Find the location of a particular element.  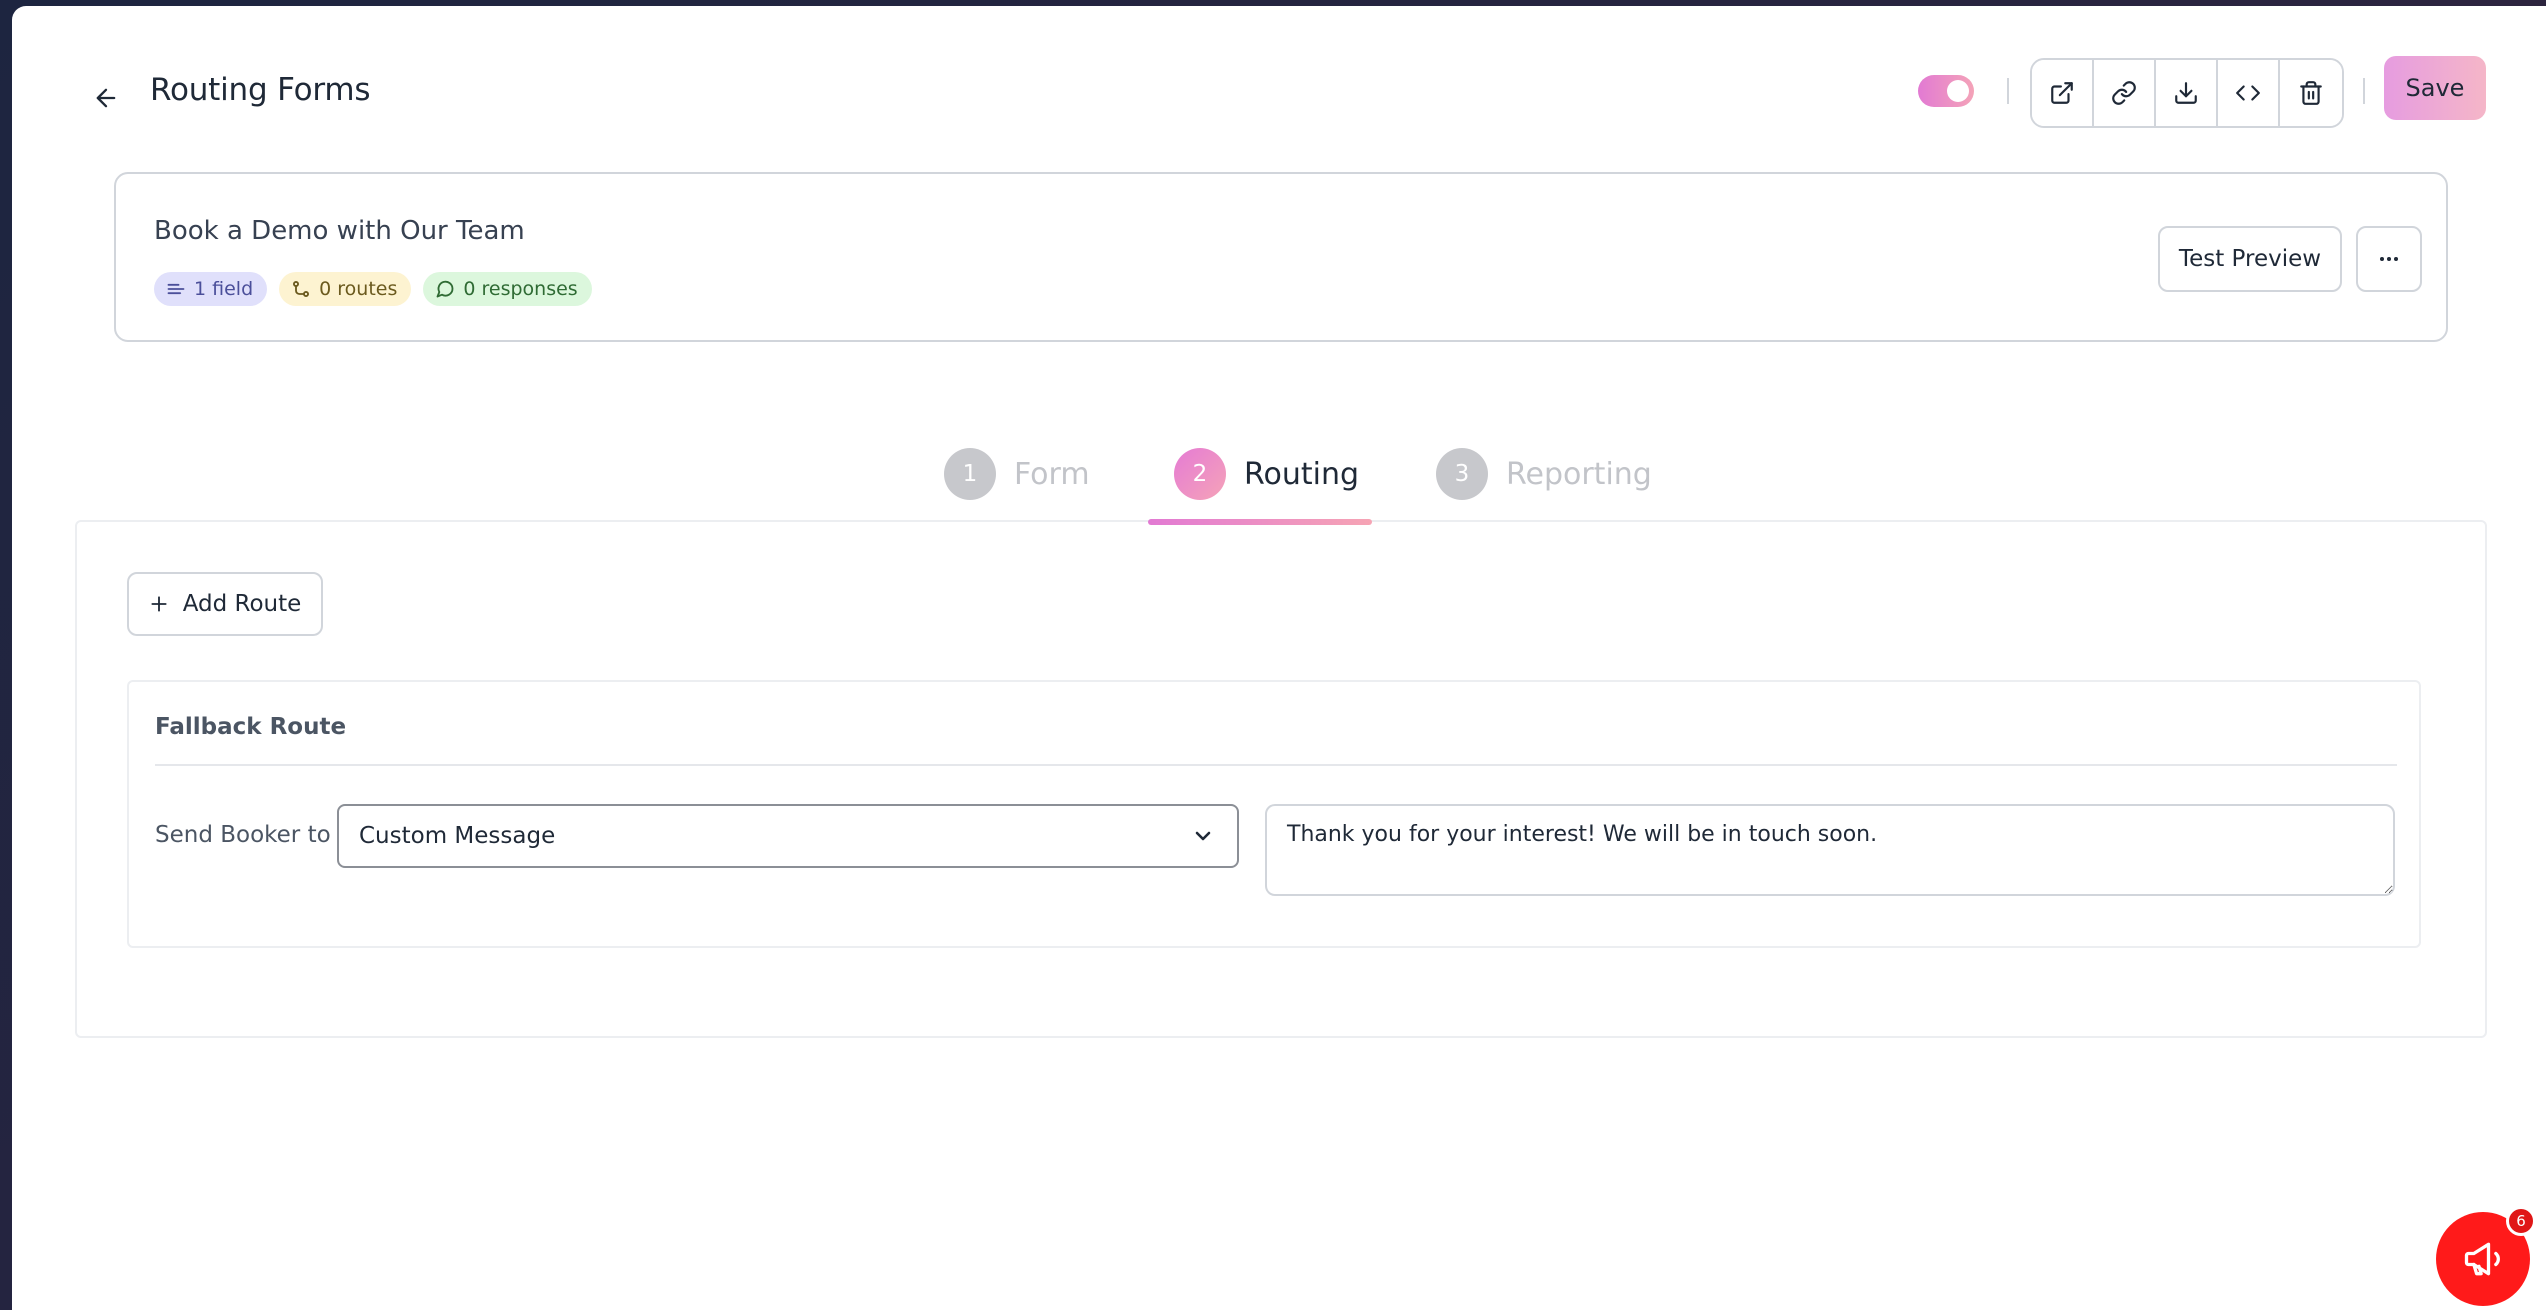

toggle-knob is located at coordinates (1958, 91).